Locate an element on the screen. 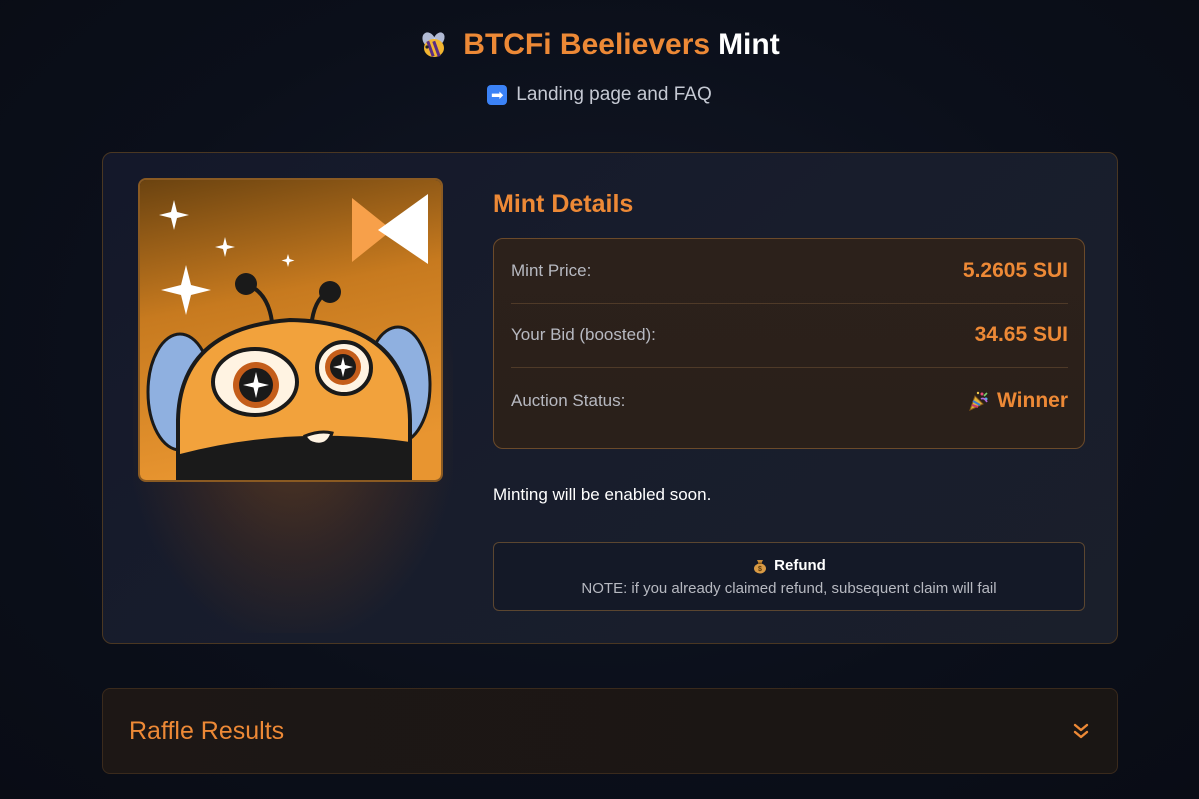 This screenshot has height=799, width=1199. minting-note: Minting will be enabled soon. is located at coordinates (602, 494).